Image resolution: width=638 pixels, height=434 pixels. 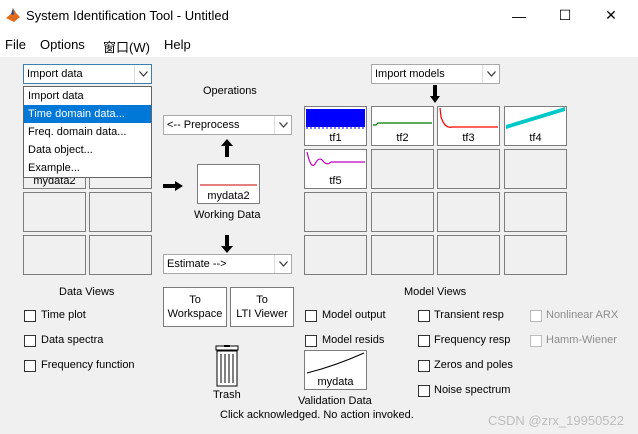 I want to click on zeros-poles-checkbox, so click(x=424, y=366).